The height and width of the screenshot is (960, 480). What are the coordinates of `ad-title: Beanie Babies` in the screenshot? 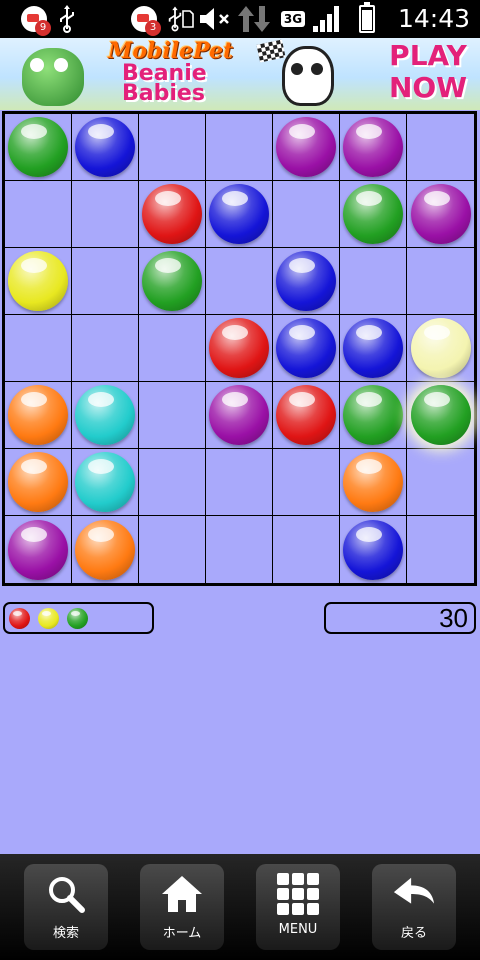 It's located at (164, 83).